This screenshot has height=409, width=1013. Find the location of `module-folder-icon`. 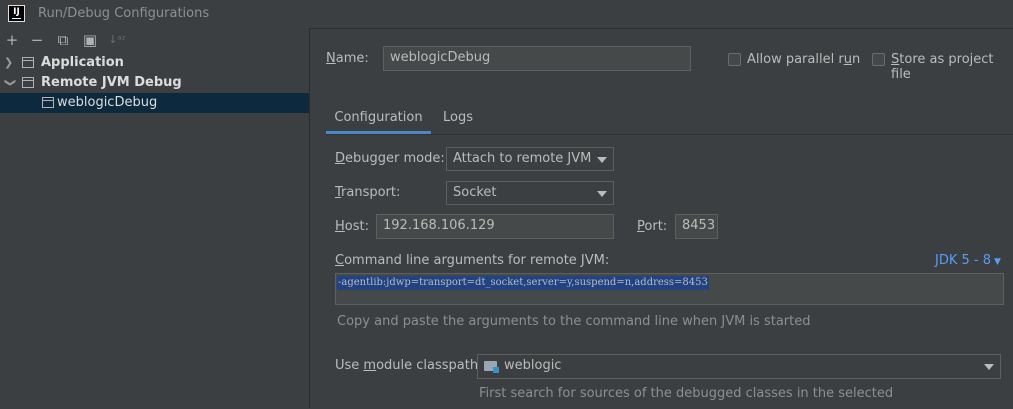

module-folder-icon is located at coordinates (491, 367).